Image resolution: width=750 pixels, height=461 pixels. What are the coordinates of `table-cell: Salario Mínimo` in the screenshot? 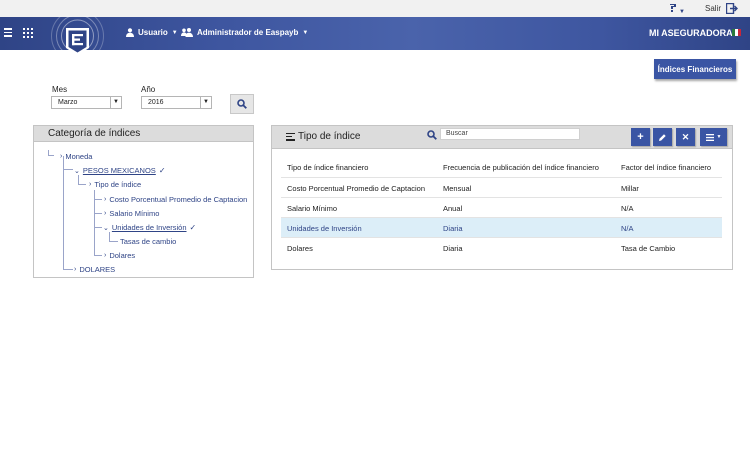 It's located at (312, 208).